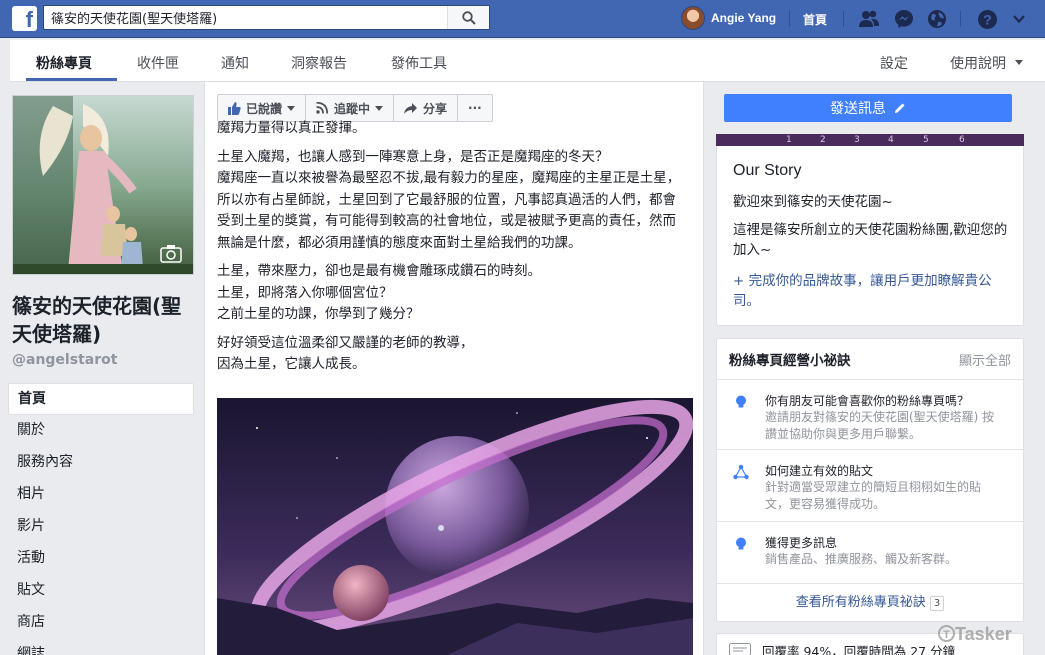 Image resolution: width=1045 pixels, height=655 pixels. What do you see at coordinates (741, 472) in the screenshot?
I see `share-nodes-icon` at bounding box center [741, 472].